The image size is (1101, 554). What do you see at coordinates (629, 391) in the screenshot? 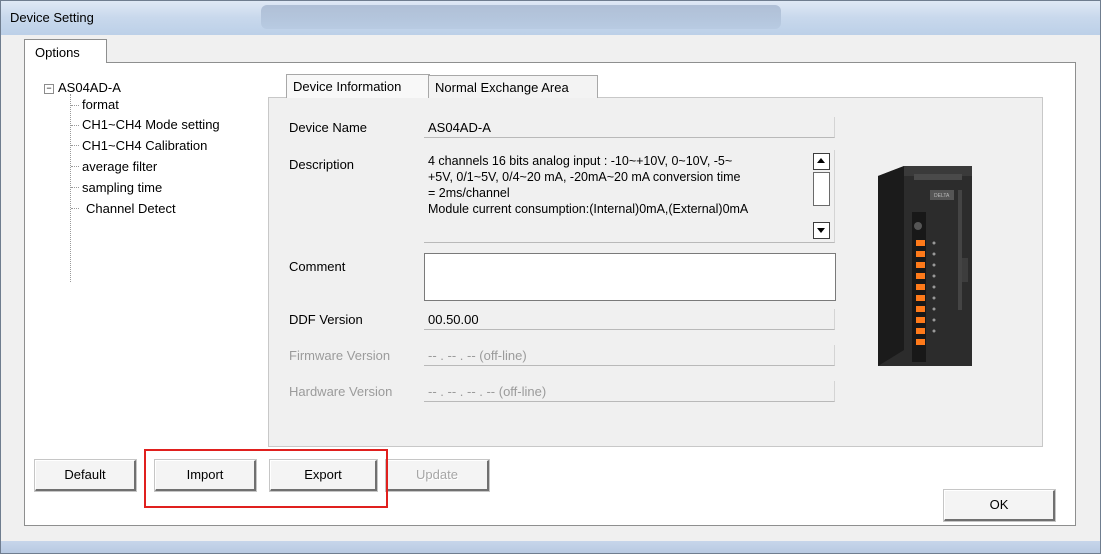
I see `hardware-version-field: -- . -- . -- . -- (off-line)` at bounding box center [629, 391].